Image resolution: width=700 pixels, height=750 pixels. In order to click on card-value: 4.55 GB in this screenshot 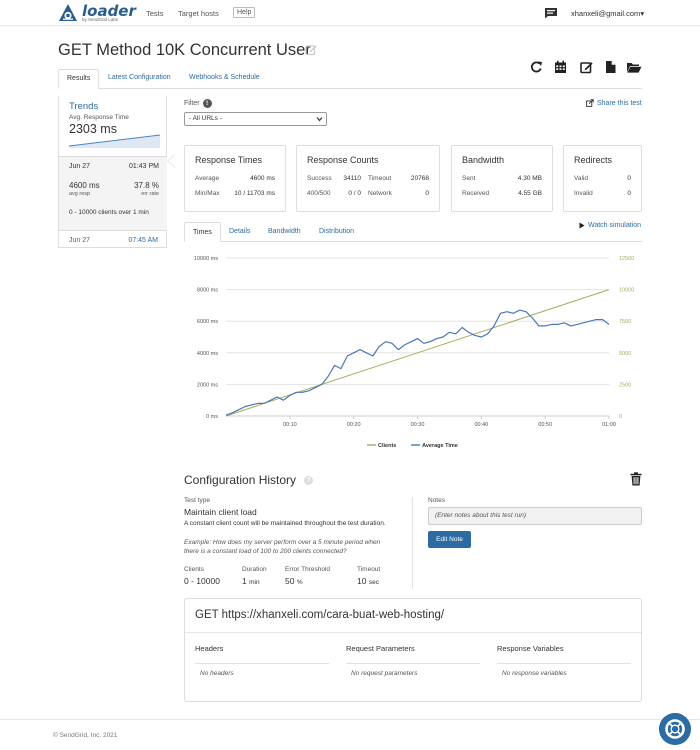, I will do `click(530, 193)`.